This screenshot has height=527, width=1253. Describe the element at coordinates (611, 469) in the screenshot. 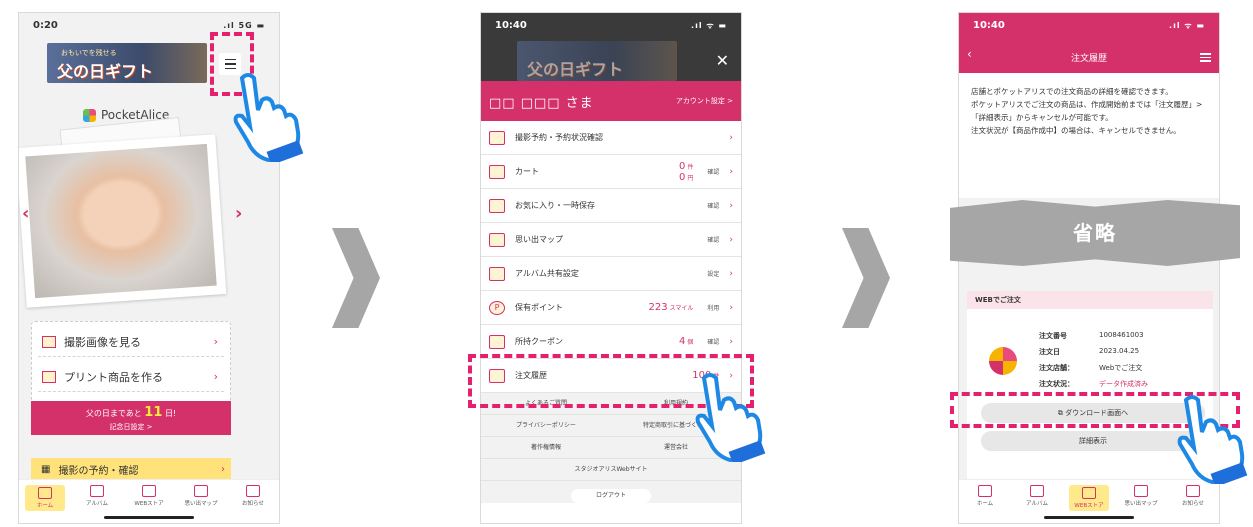

I see `studio-alice-website-link: スタジオアリスWebサイト` at that location.